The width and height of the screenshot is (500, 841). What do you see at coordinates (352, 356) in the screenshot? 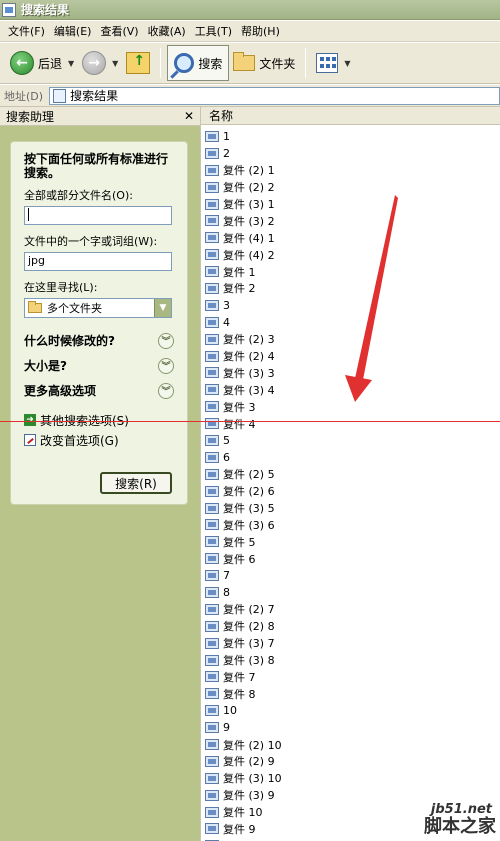
I see `file-row: 复件 (2) 4` at bounding box center [352, 356].